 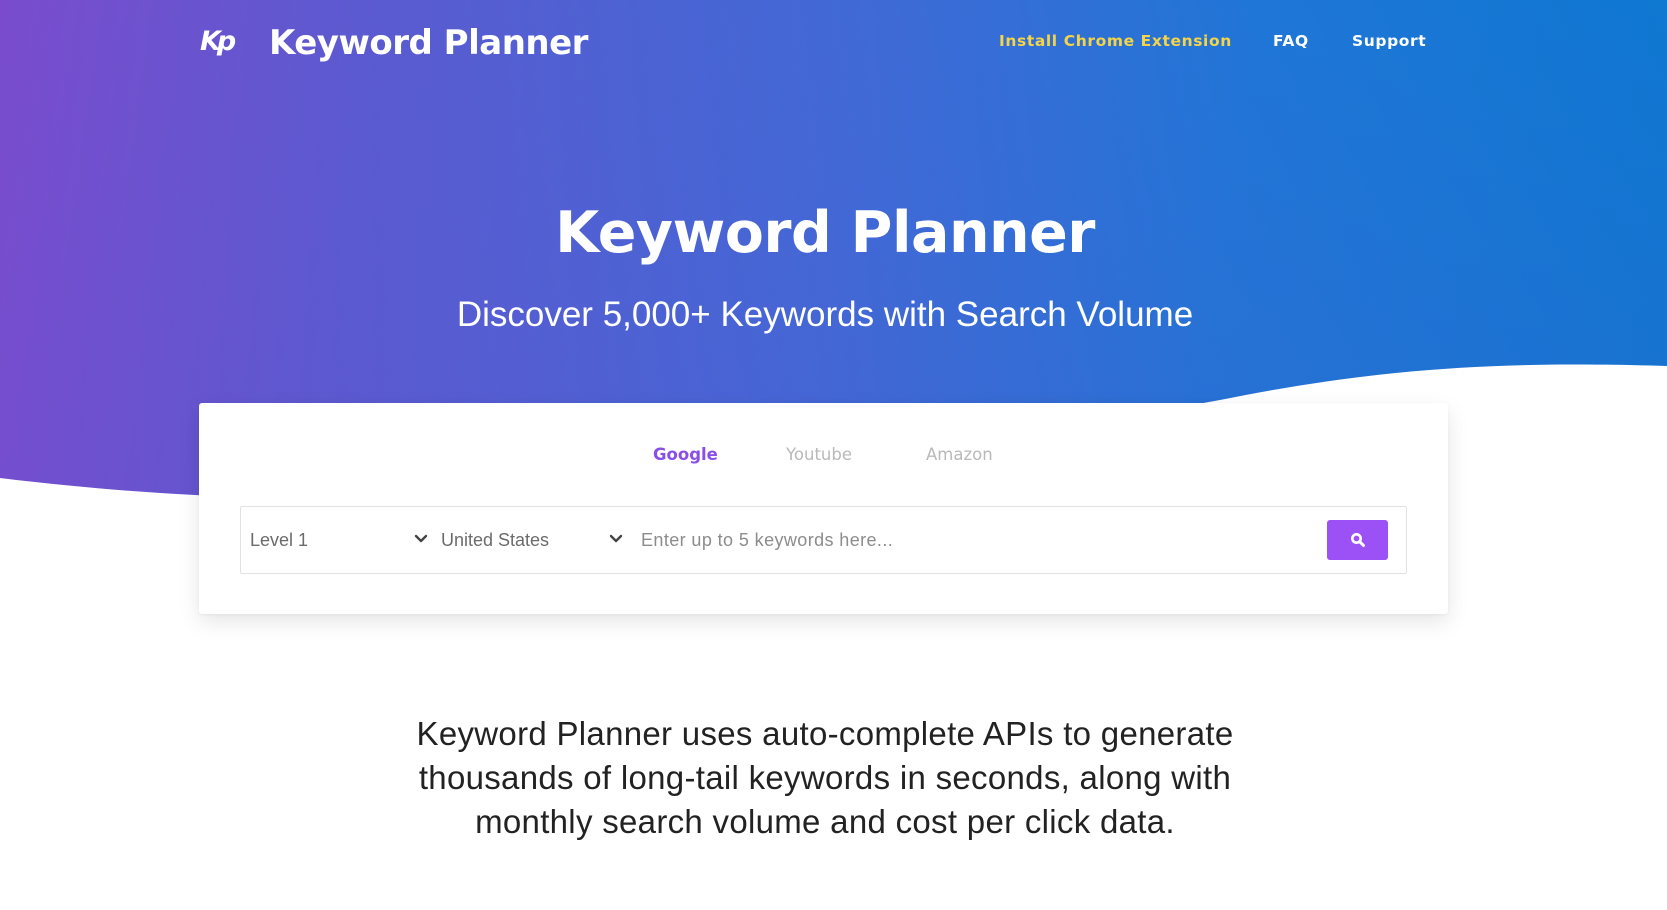 What do you see at coordinates (1389, 41) in the screenshot?
I see `nav-support: Support` at bounding box center [1389, 41].